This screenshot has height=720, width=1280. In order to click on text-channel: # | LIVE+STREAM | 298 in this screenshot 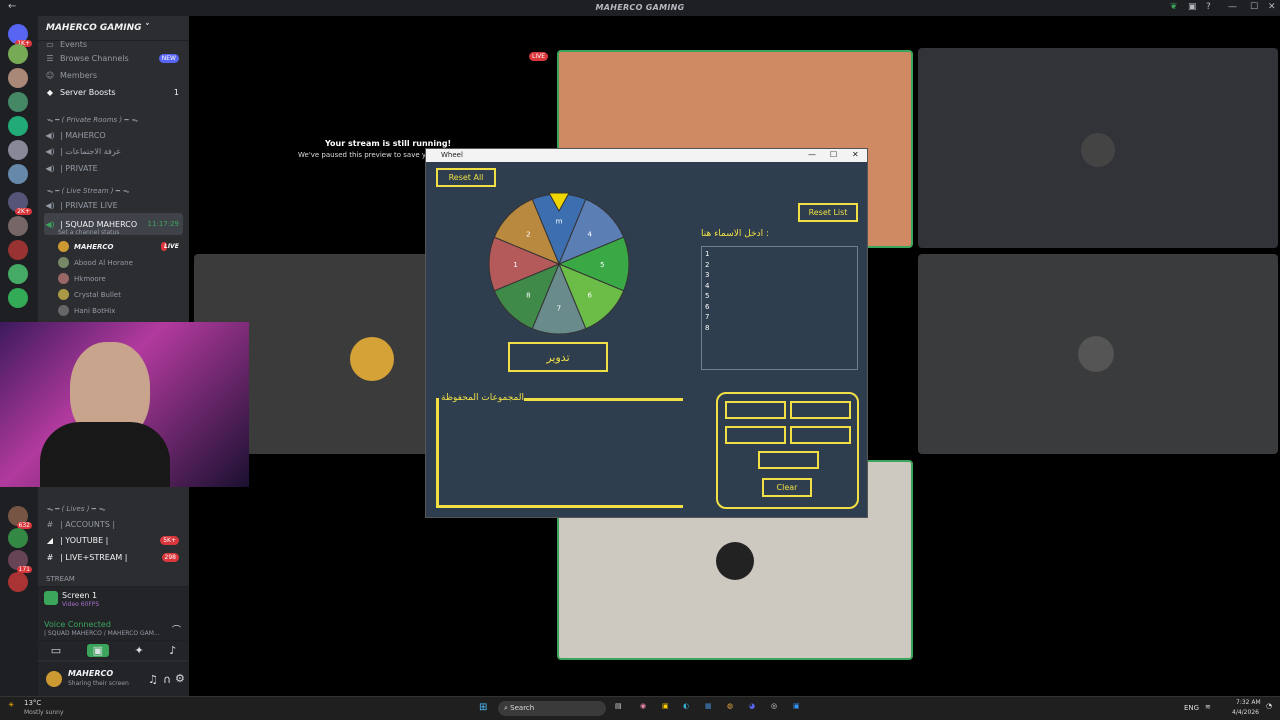, I will do `click(113, 557)`.